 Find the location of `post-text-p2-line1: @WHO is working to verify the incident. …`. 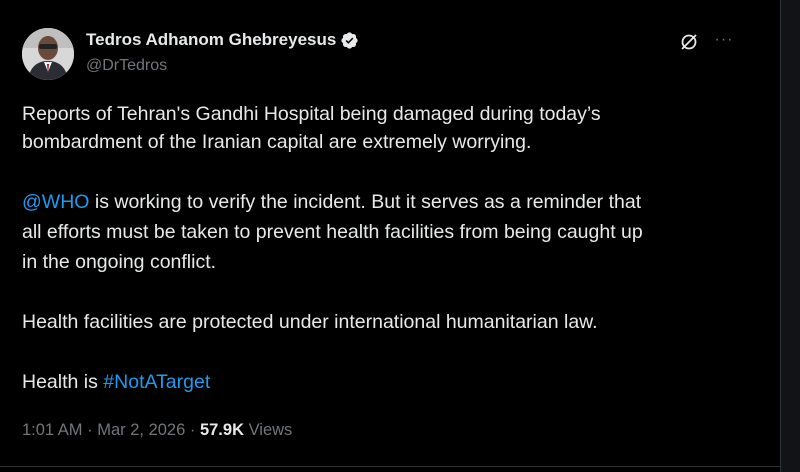

post-text-p2-line1: @WHO is working to verify the incident. … is located at coordinates (392, 202).